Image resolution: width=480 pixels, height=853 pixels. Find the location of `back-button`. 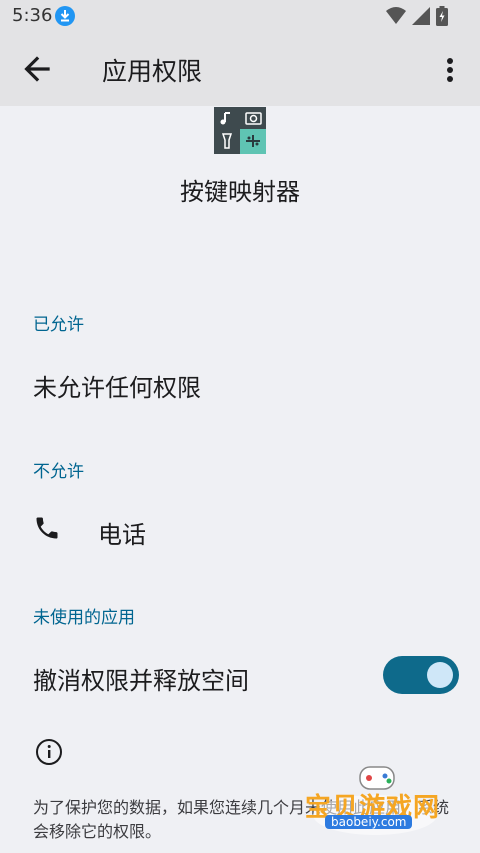

back-button is located at coordinates (37, 69).